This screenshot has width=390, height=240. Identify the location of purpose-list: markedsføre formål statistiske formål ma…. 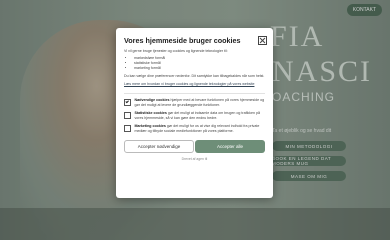
(199, 63).